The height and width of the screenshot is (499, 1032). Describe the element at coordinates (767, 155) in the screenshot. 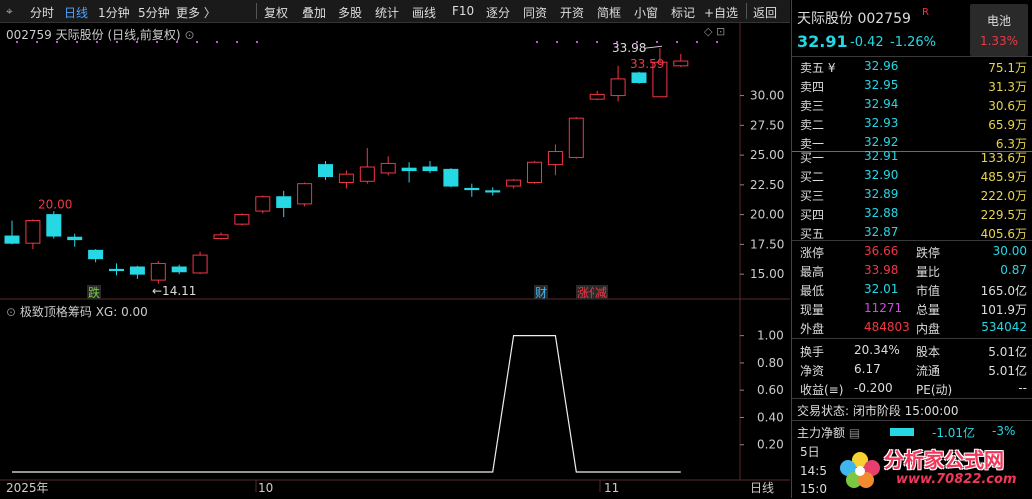

I see `y-tick-label: 25.00` at that location.